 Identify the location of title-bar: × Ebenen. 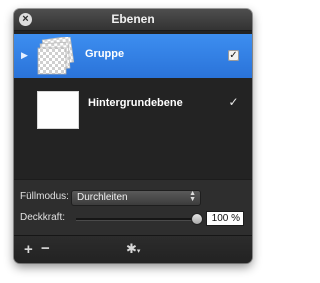
(133, 20).